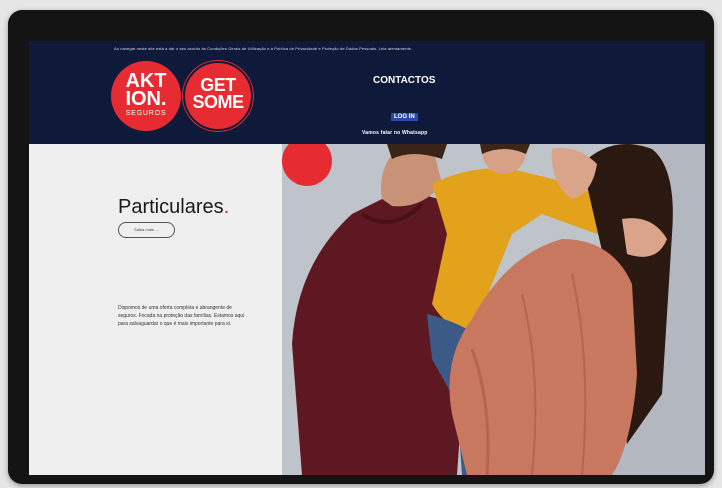  What do you see at coordinates (404, 117) in the screenshot?
I see `login-link: LOG IN` at bounding box center [404, 117].